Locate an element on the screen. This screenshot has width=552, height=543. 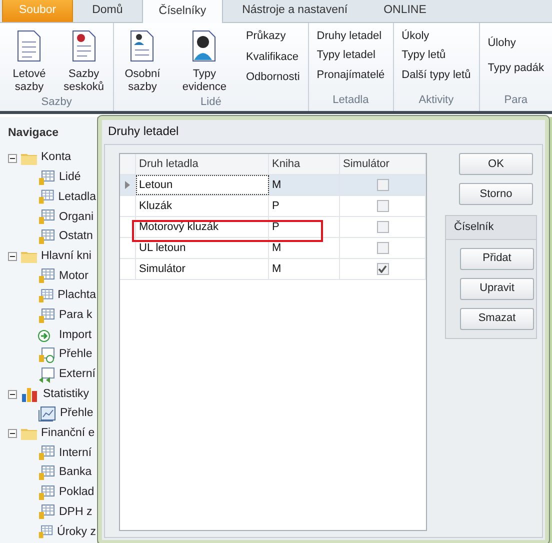
dialog-button: Přidat is located at coordinates (497, 259).